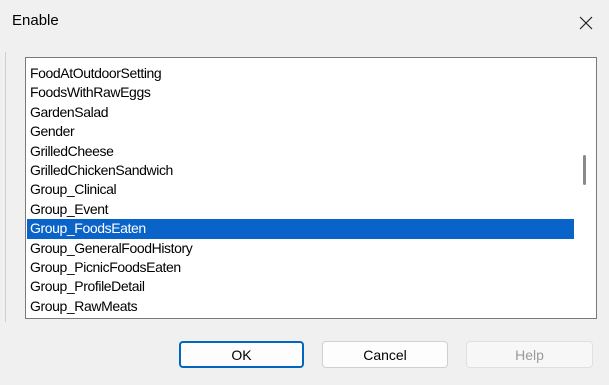 This screenshot has width=609, height=385. I want to click on list-item: Gender, so click(300, 131).